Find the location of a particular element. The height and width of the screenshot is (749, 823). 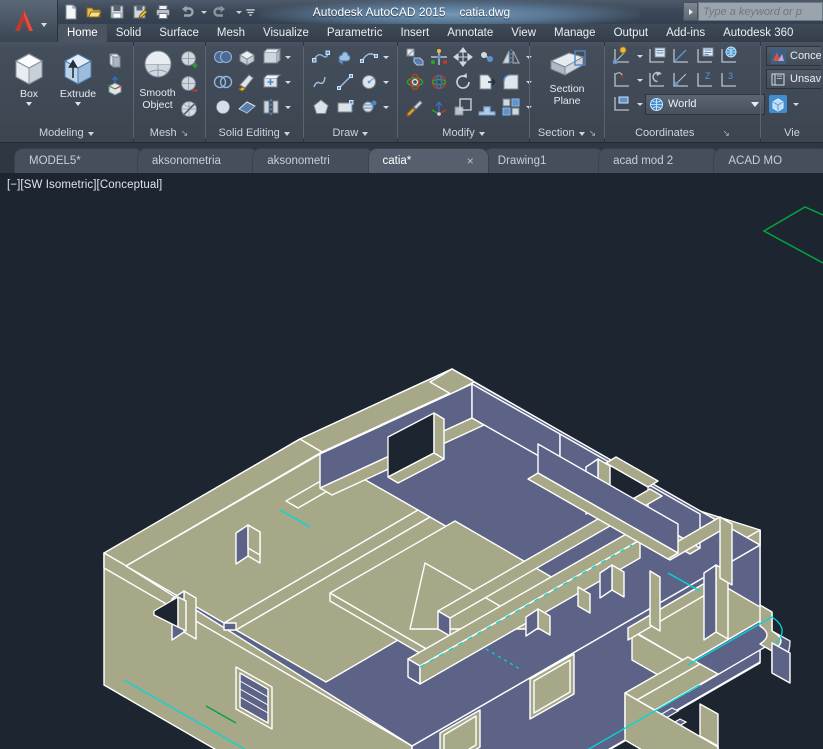

ribbon-tab-annotate: Annotate is located at coordinates (470, 33).